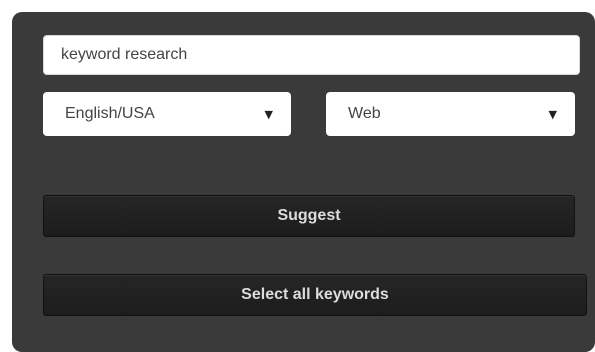 This screenshot has width=595, height=352. I want to click on search-type-select-value: Web, so click(364, 113).